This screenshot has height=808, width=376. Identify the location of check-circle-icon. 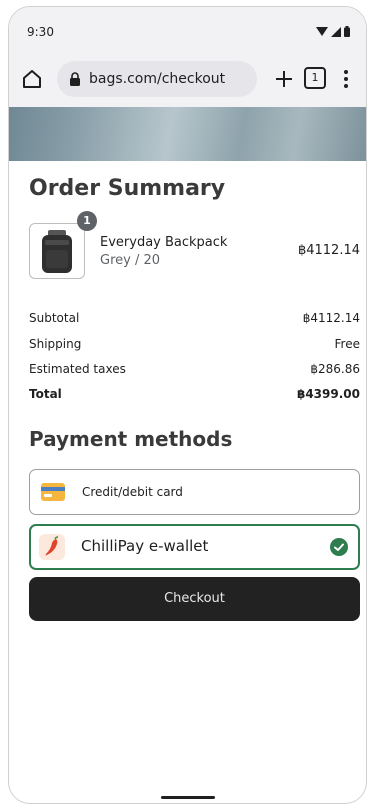
(339, 547).